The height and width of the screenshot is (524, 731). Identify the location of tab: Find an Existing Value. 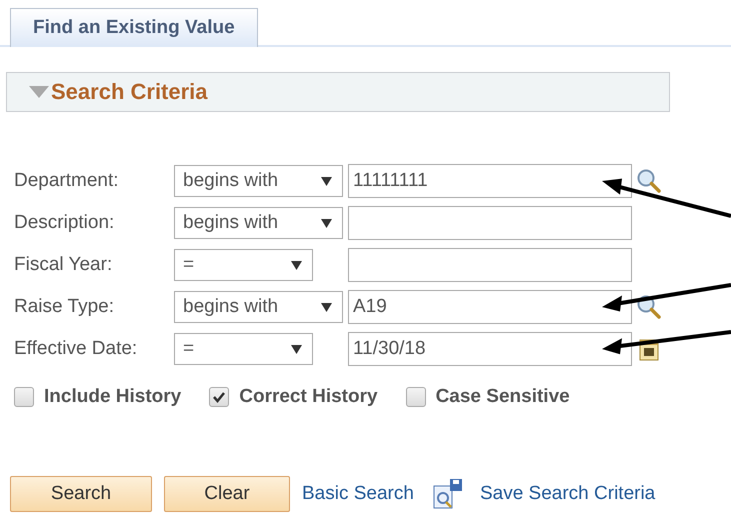
(134, 27).